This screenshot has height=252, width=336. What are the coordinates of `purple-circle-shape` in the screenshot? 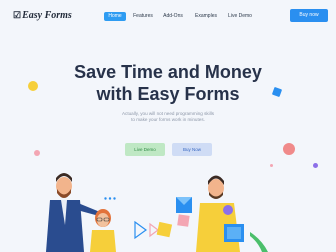 It's located at (228, 210).